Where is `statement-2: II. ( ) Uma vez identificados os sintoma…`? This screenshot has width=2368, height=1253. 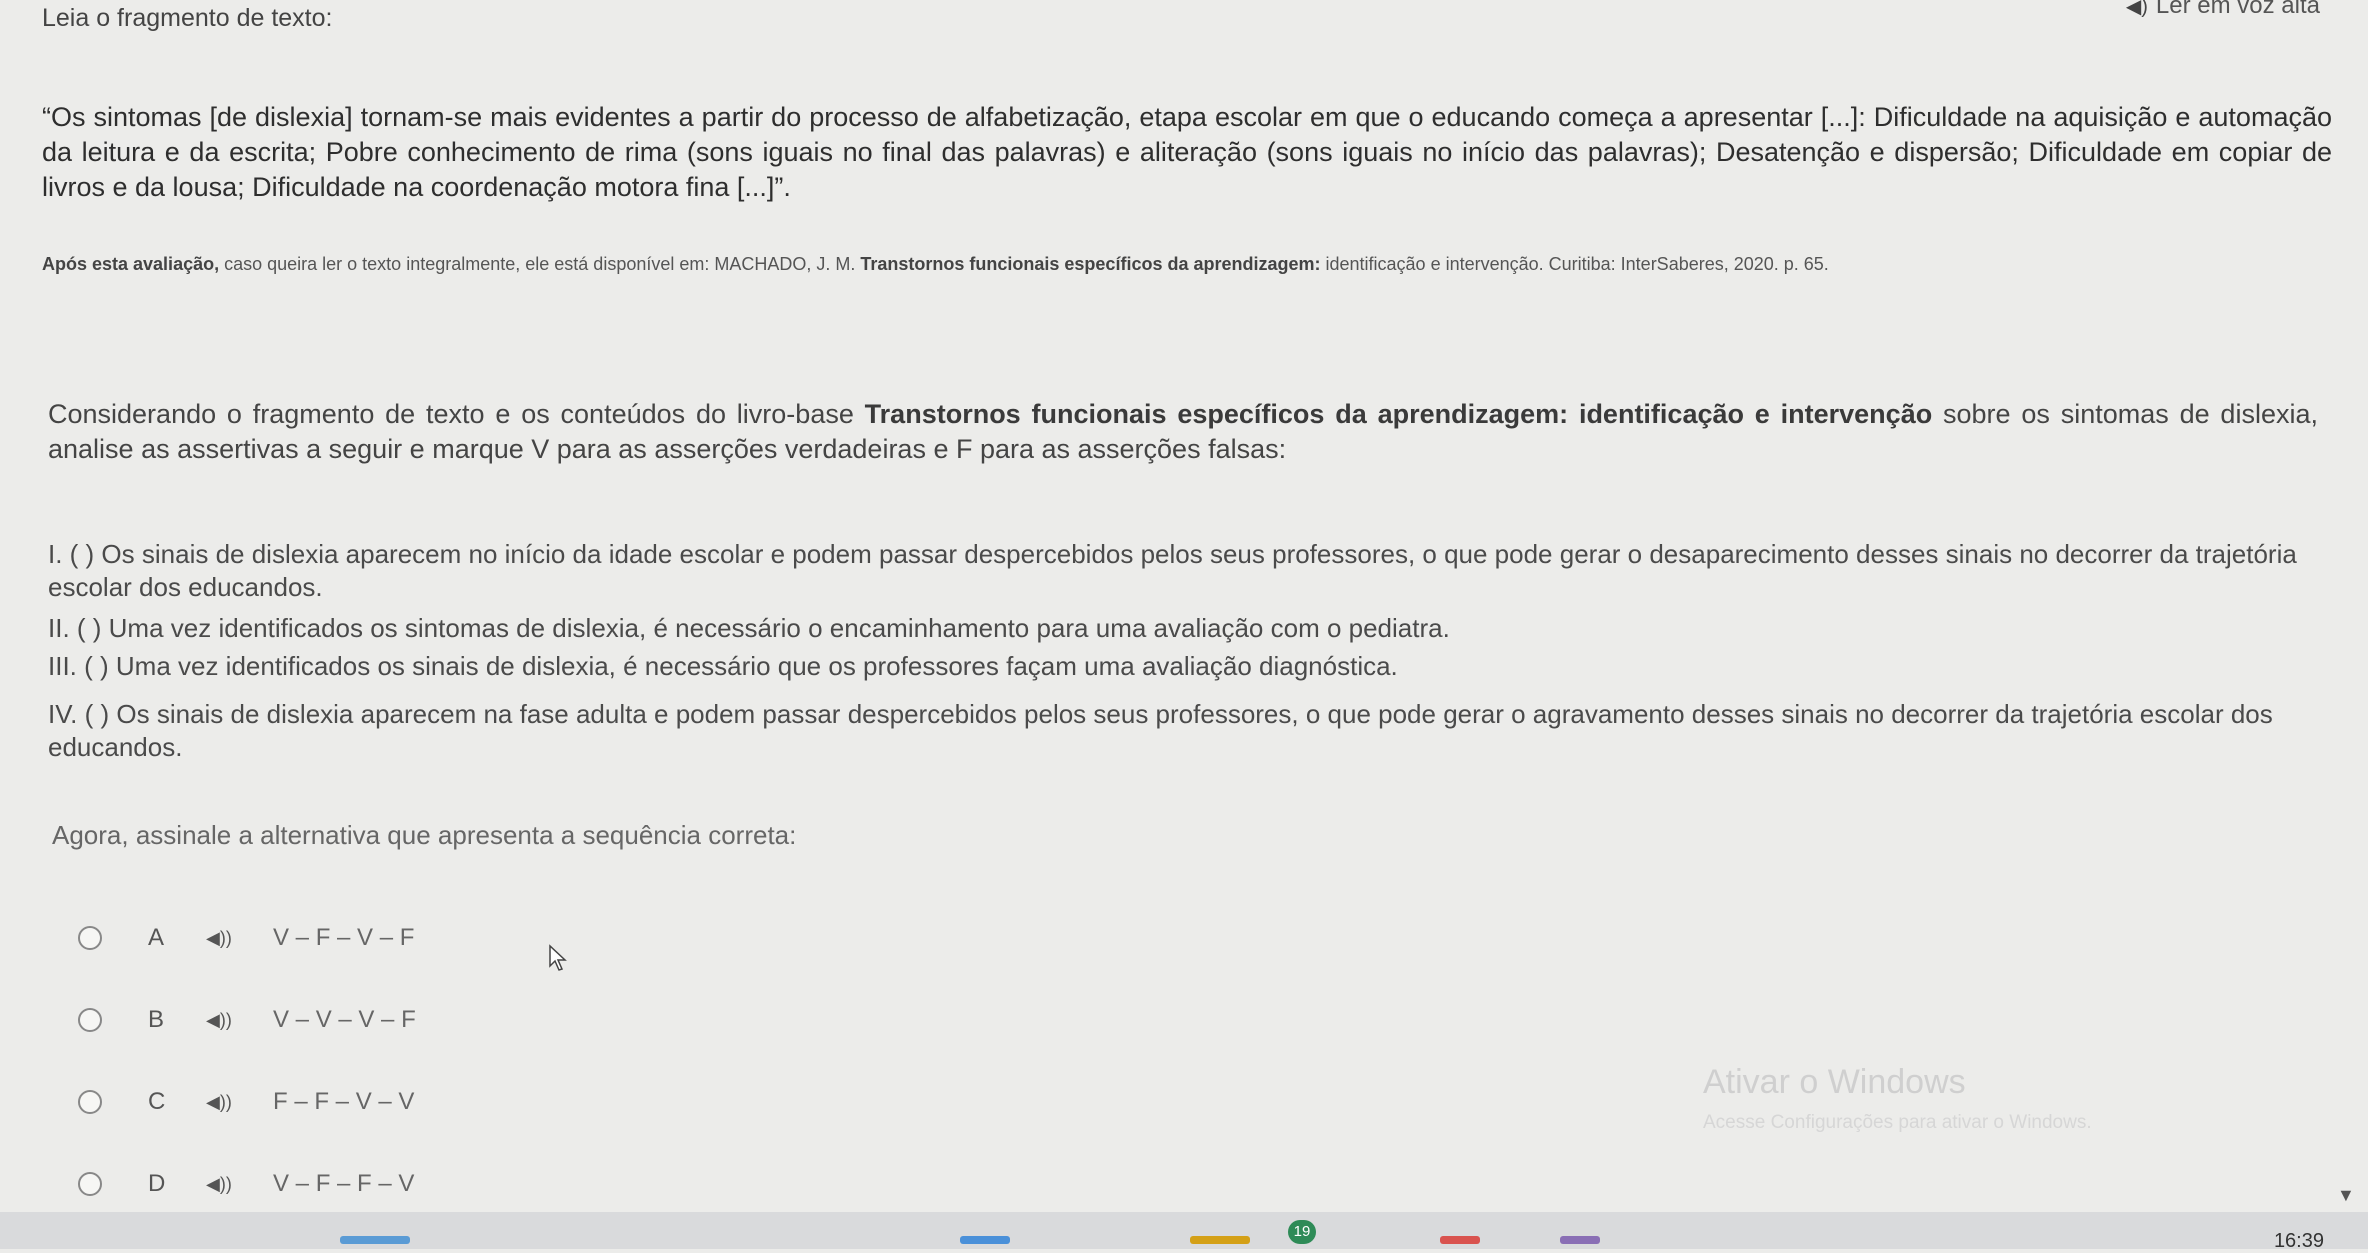
statement-2: II. ( ) Uma vez identificados os sintoma… is located at coordinates (749, 628).